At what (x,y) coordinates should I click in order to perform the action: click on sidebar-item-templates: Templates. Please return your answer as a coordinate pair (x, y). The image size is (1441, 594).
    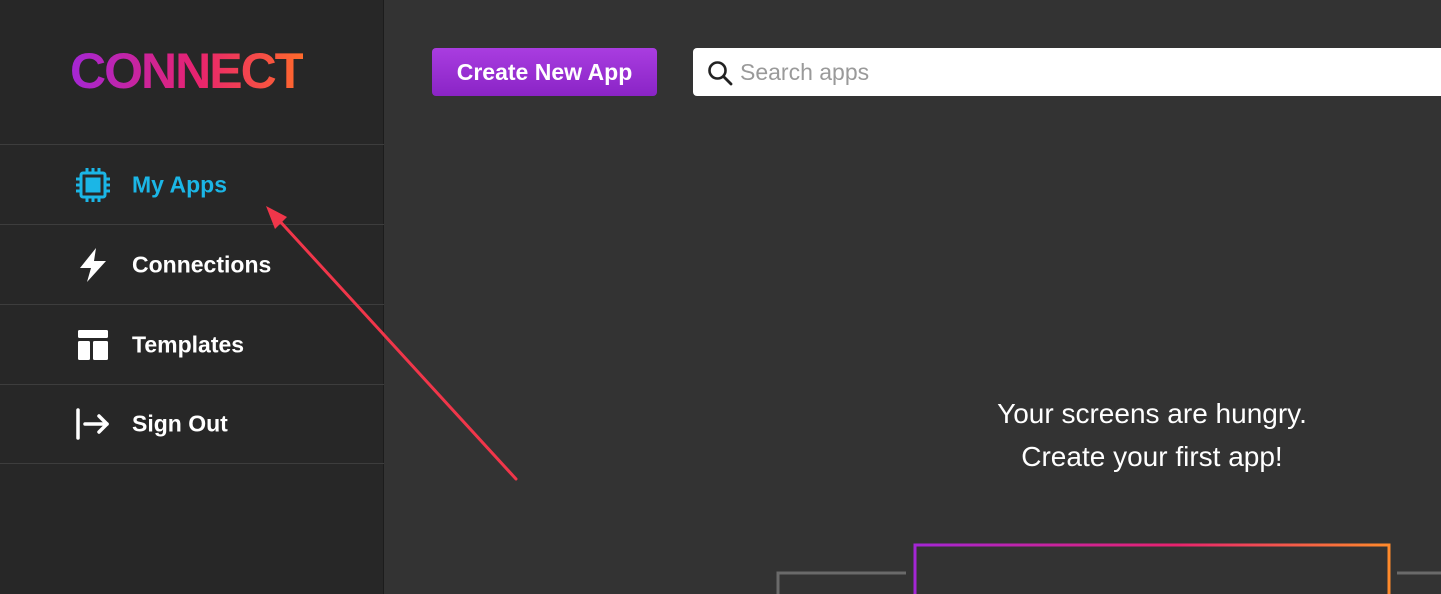
    Looking at the image, I should click on (192, 344).